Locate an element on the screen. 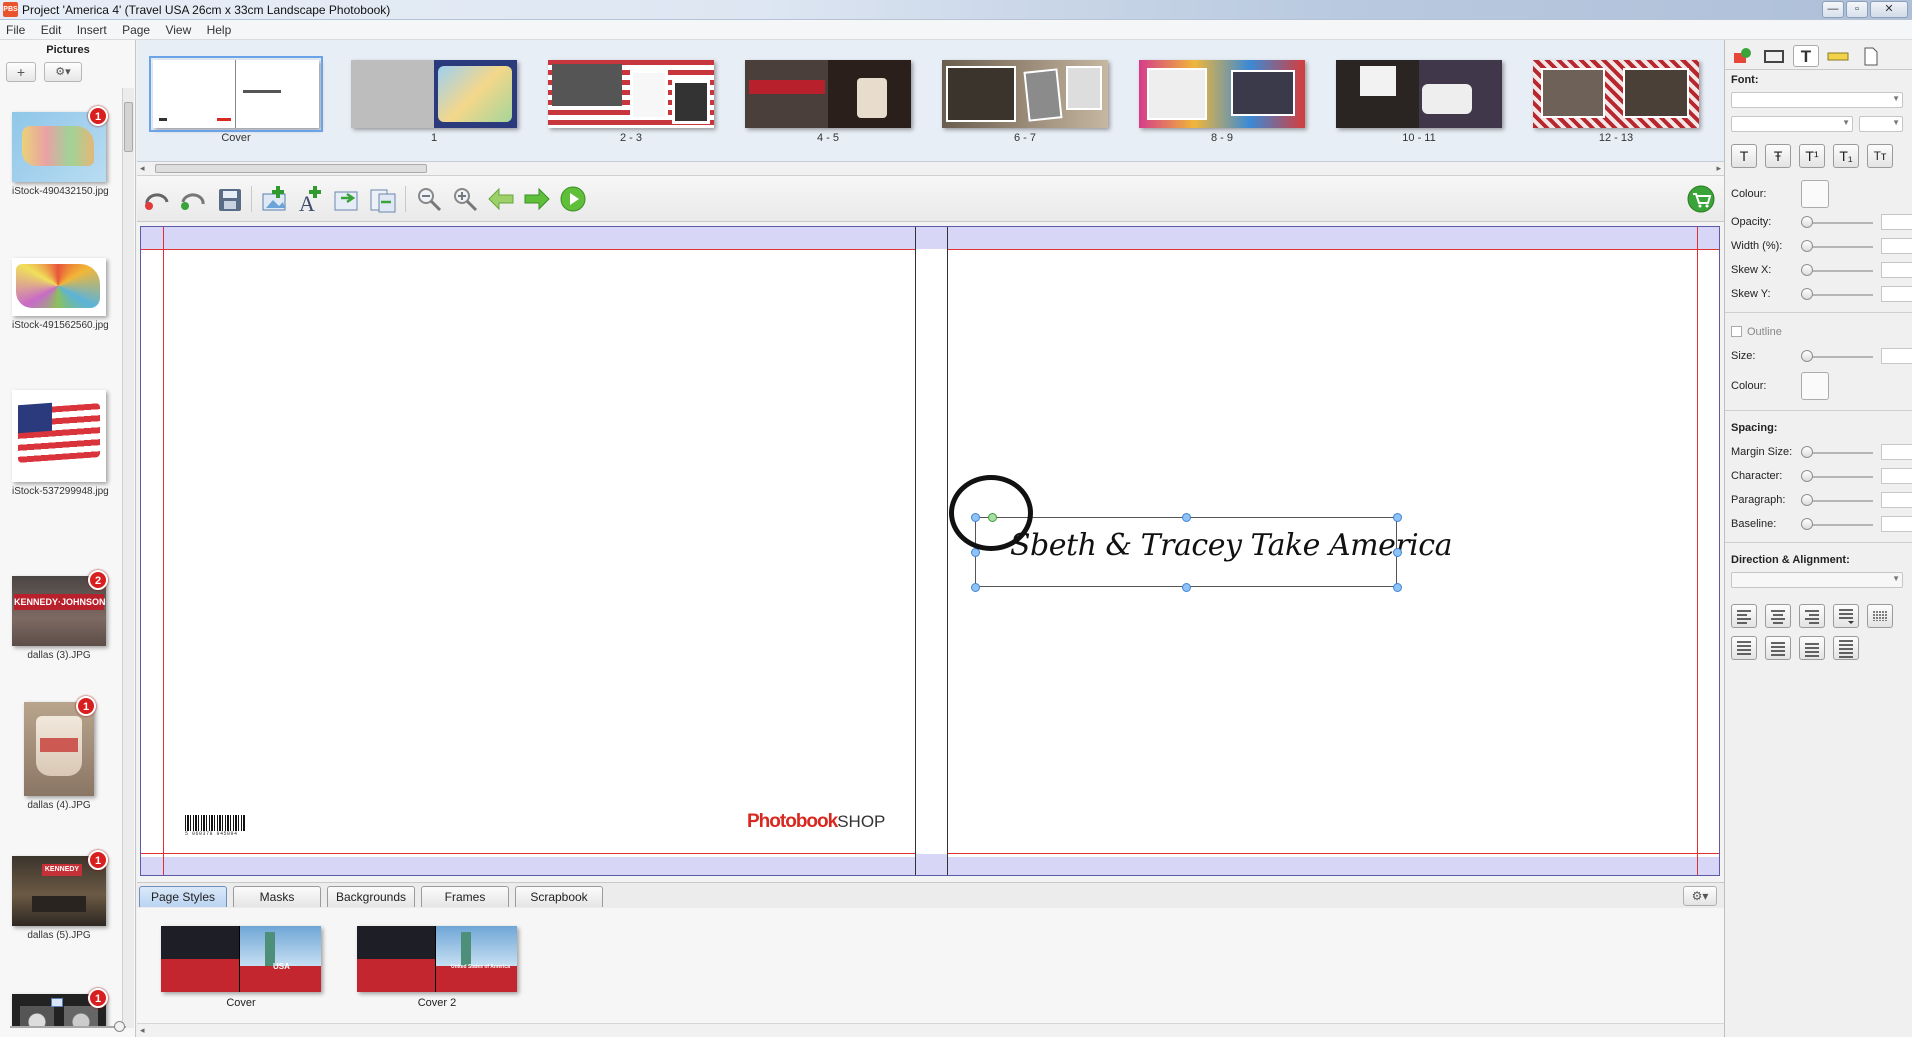  picture-item: iStock-537299948.jpg is located at coordinates (60, 443).